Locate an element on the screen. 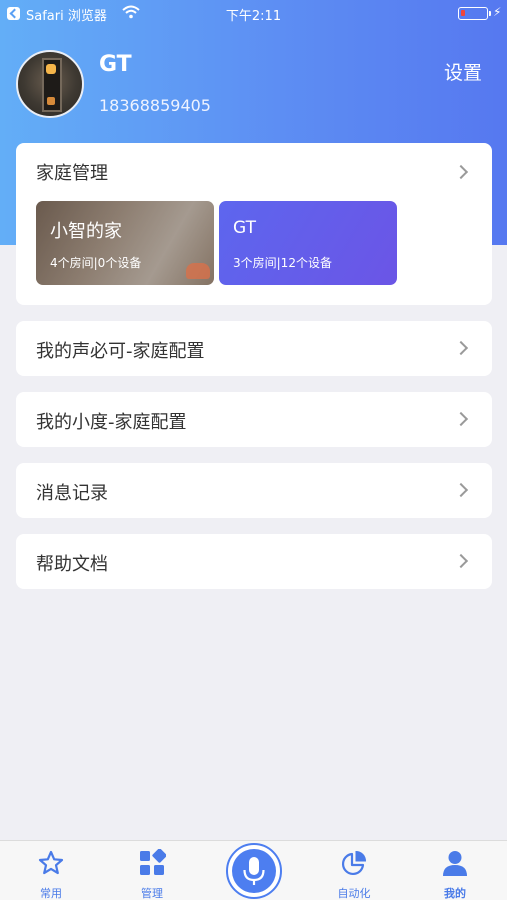  status-bar: Safari 浏览器 下午2:11 ⚡ is located at coordinates (253, 14).